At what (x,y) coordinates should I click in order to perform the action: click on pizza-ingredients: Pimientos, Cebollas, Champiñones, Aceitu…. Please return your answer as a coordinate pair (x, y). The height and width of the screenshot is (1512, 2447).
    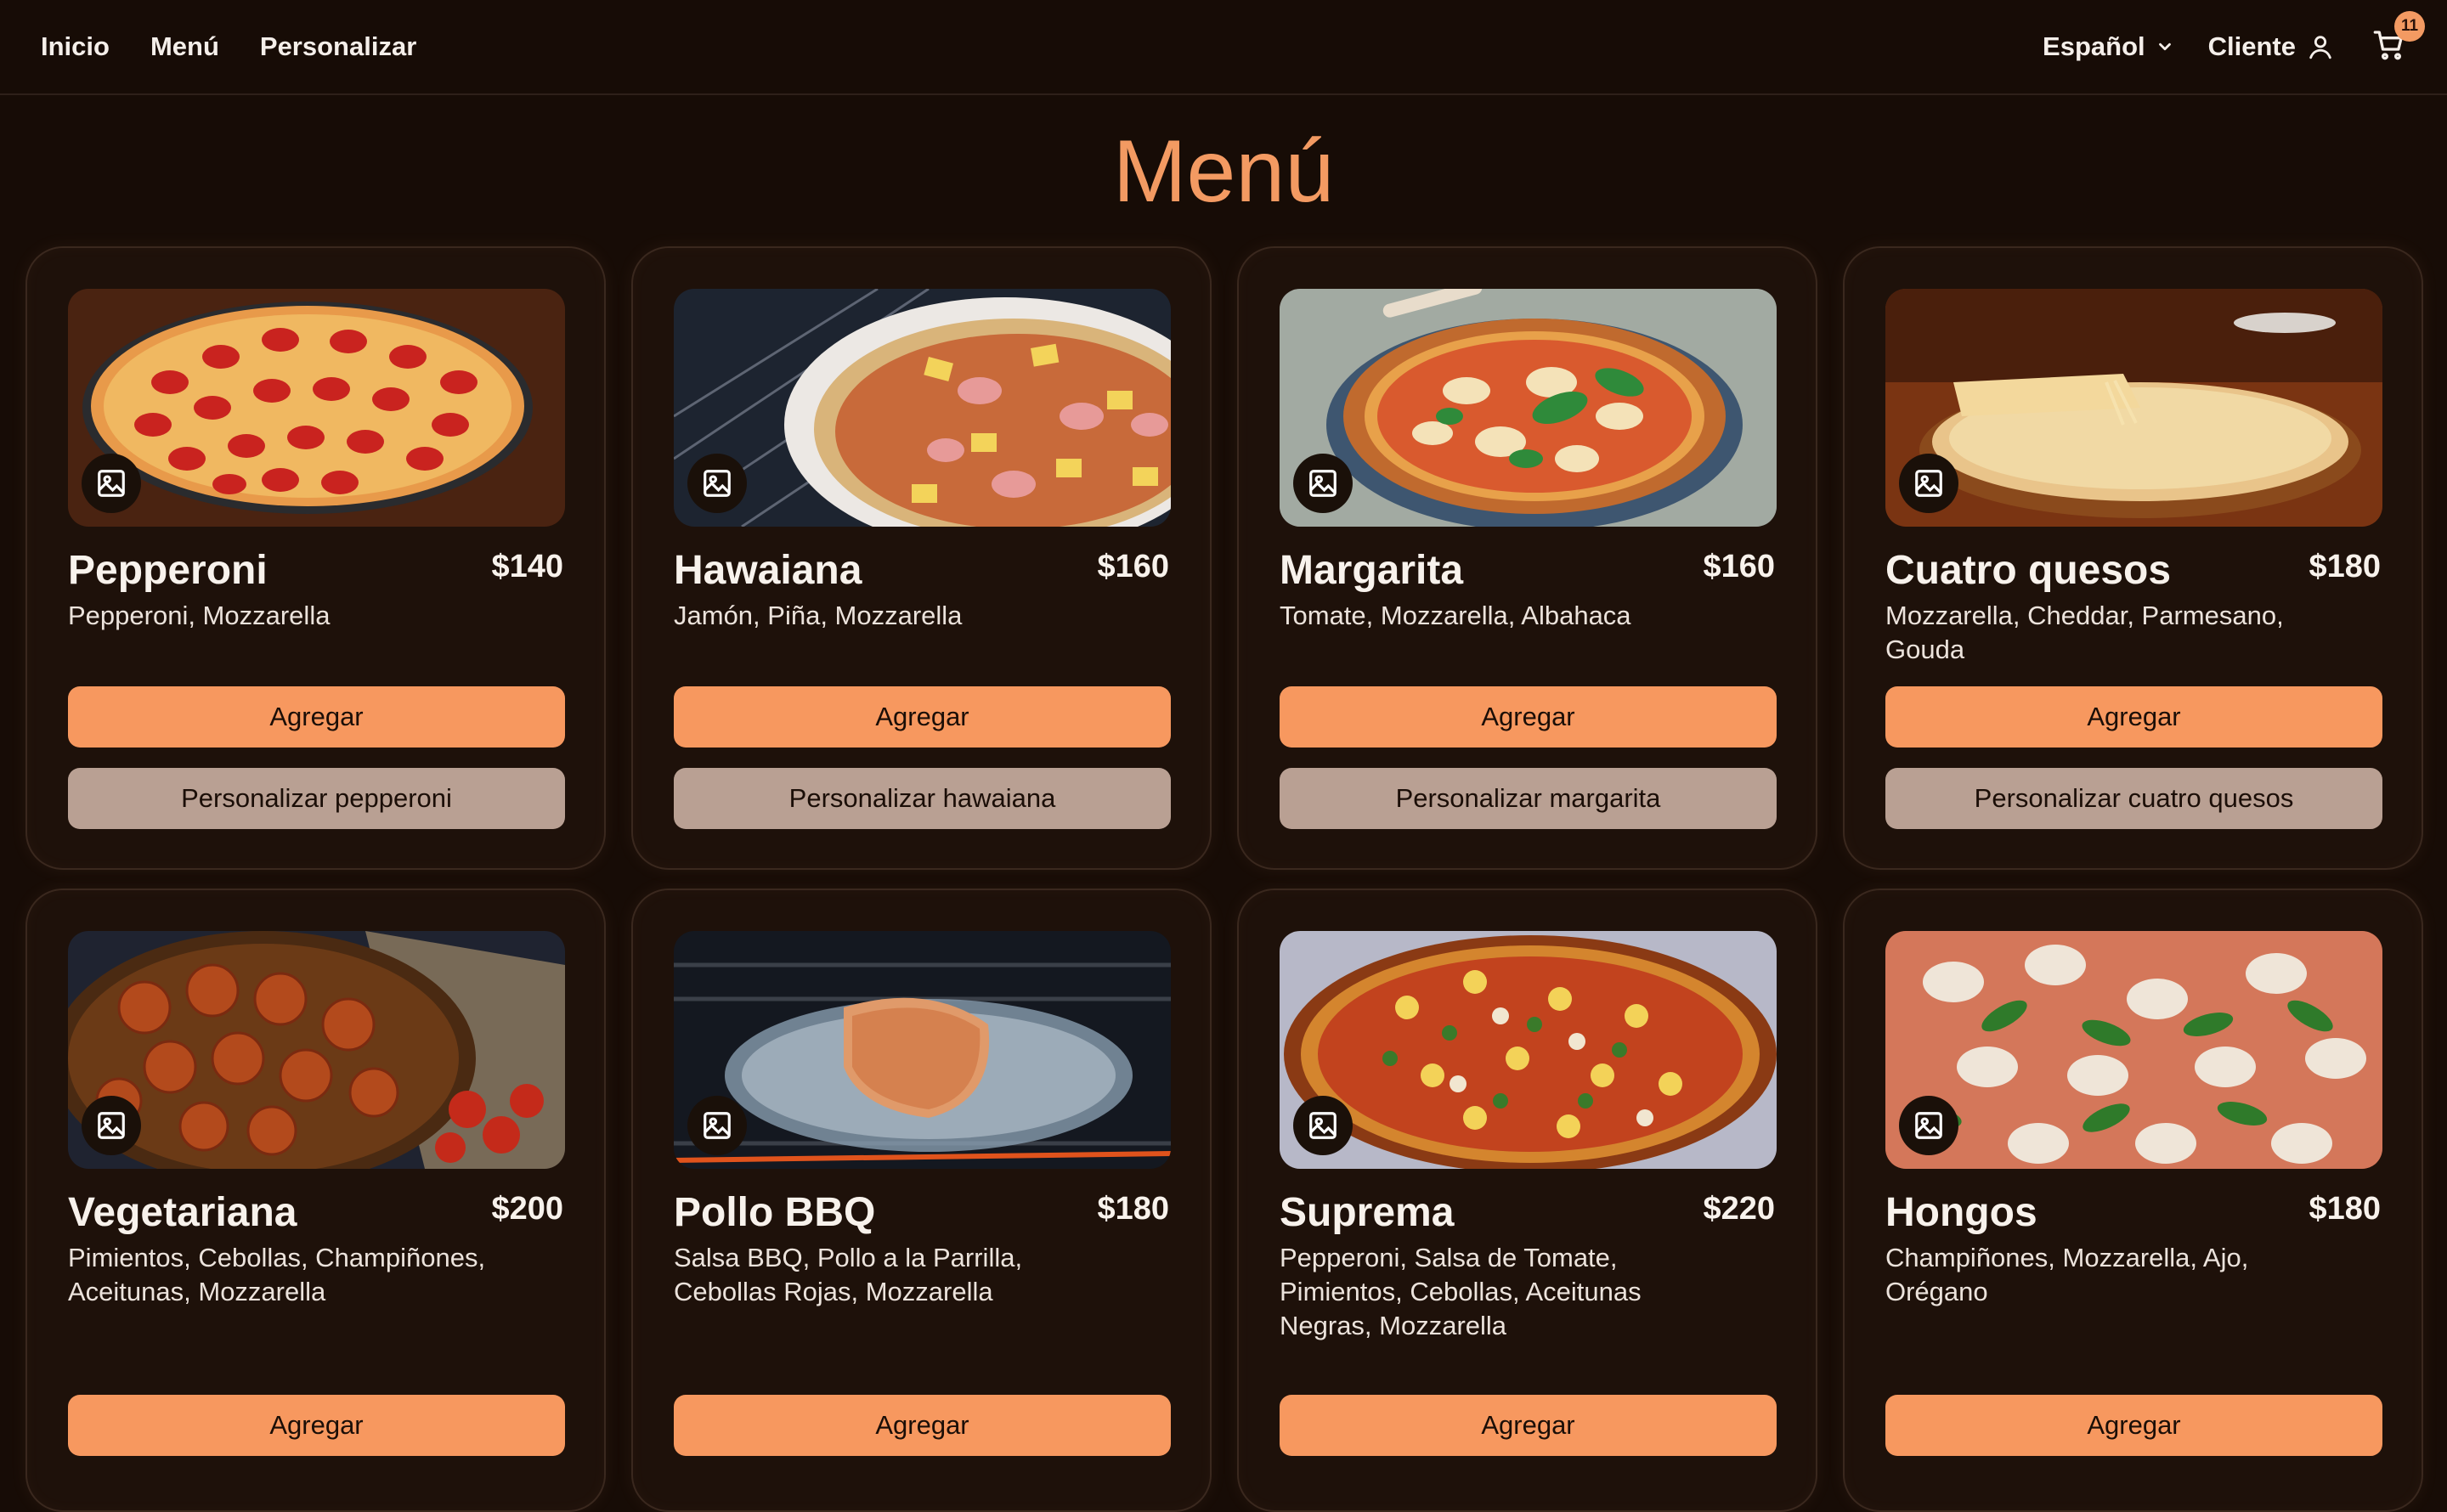
    Looking at the image, I should click on (277, 1274).